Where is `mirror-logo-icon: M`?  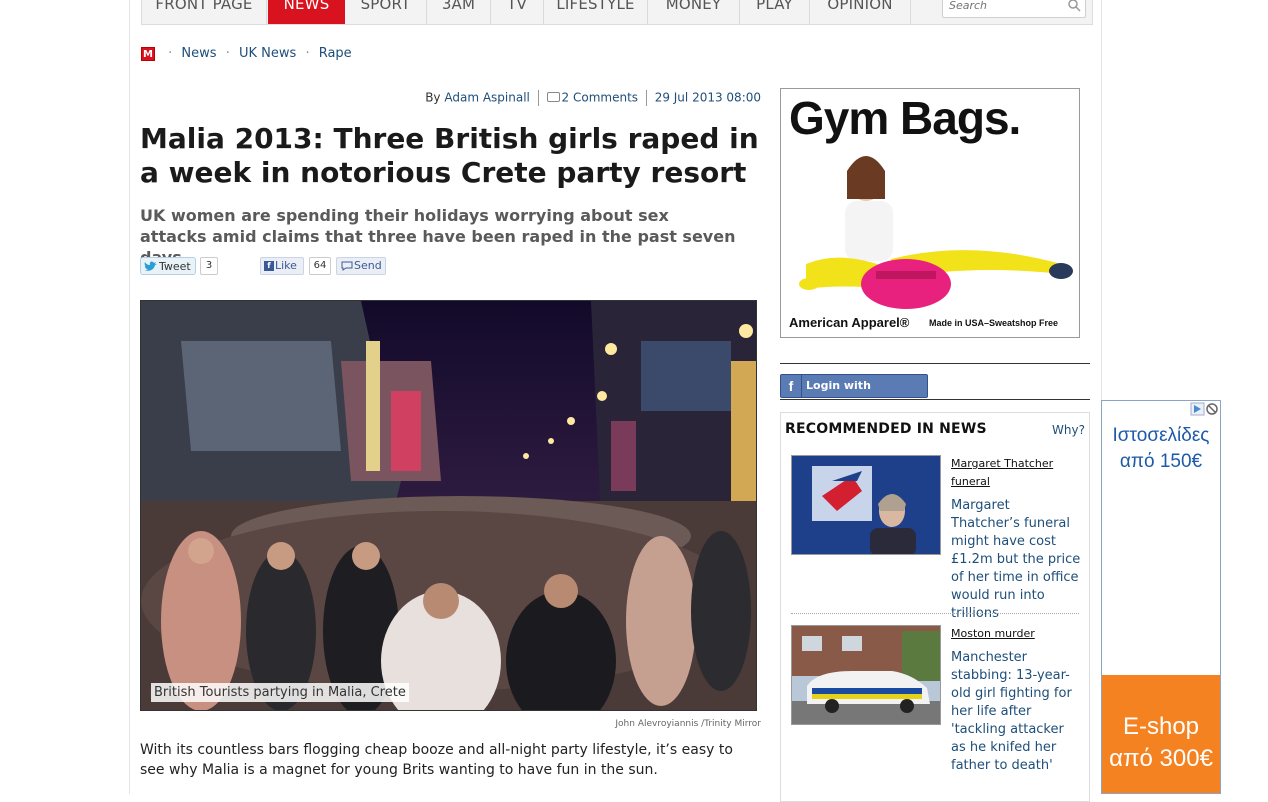 mirror-logo-icon: M is located at coordinates (148, 53).